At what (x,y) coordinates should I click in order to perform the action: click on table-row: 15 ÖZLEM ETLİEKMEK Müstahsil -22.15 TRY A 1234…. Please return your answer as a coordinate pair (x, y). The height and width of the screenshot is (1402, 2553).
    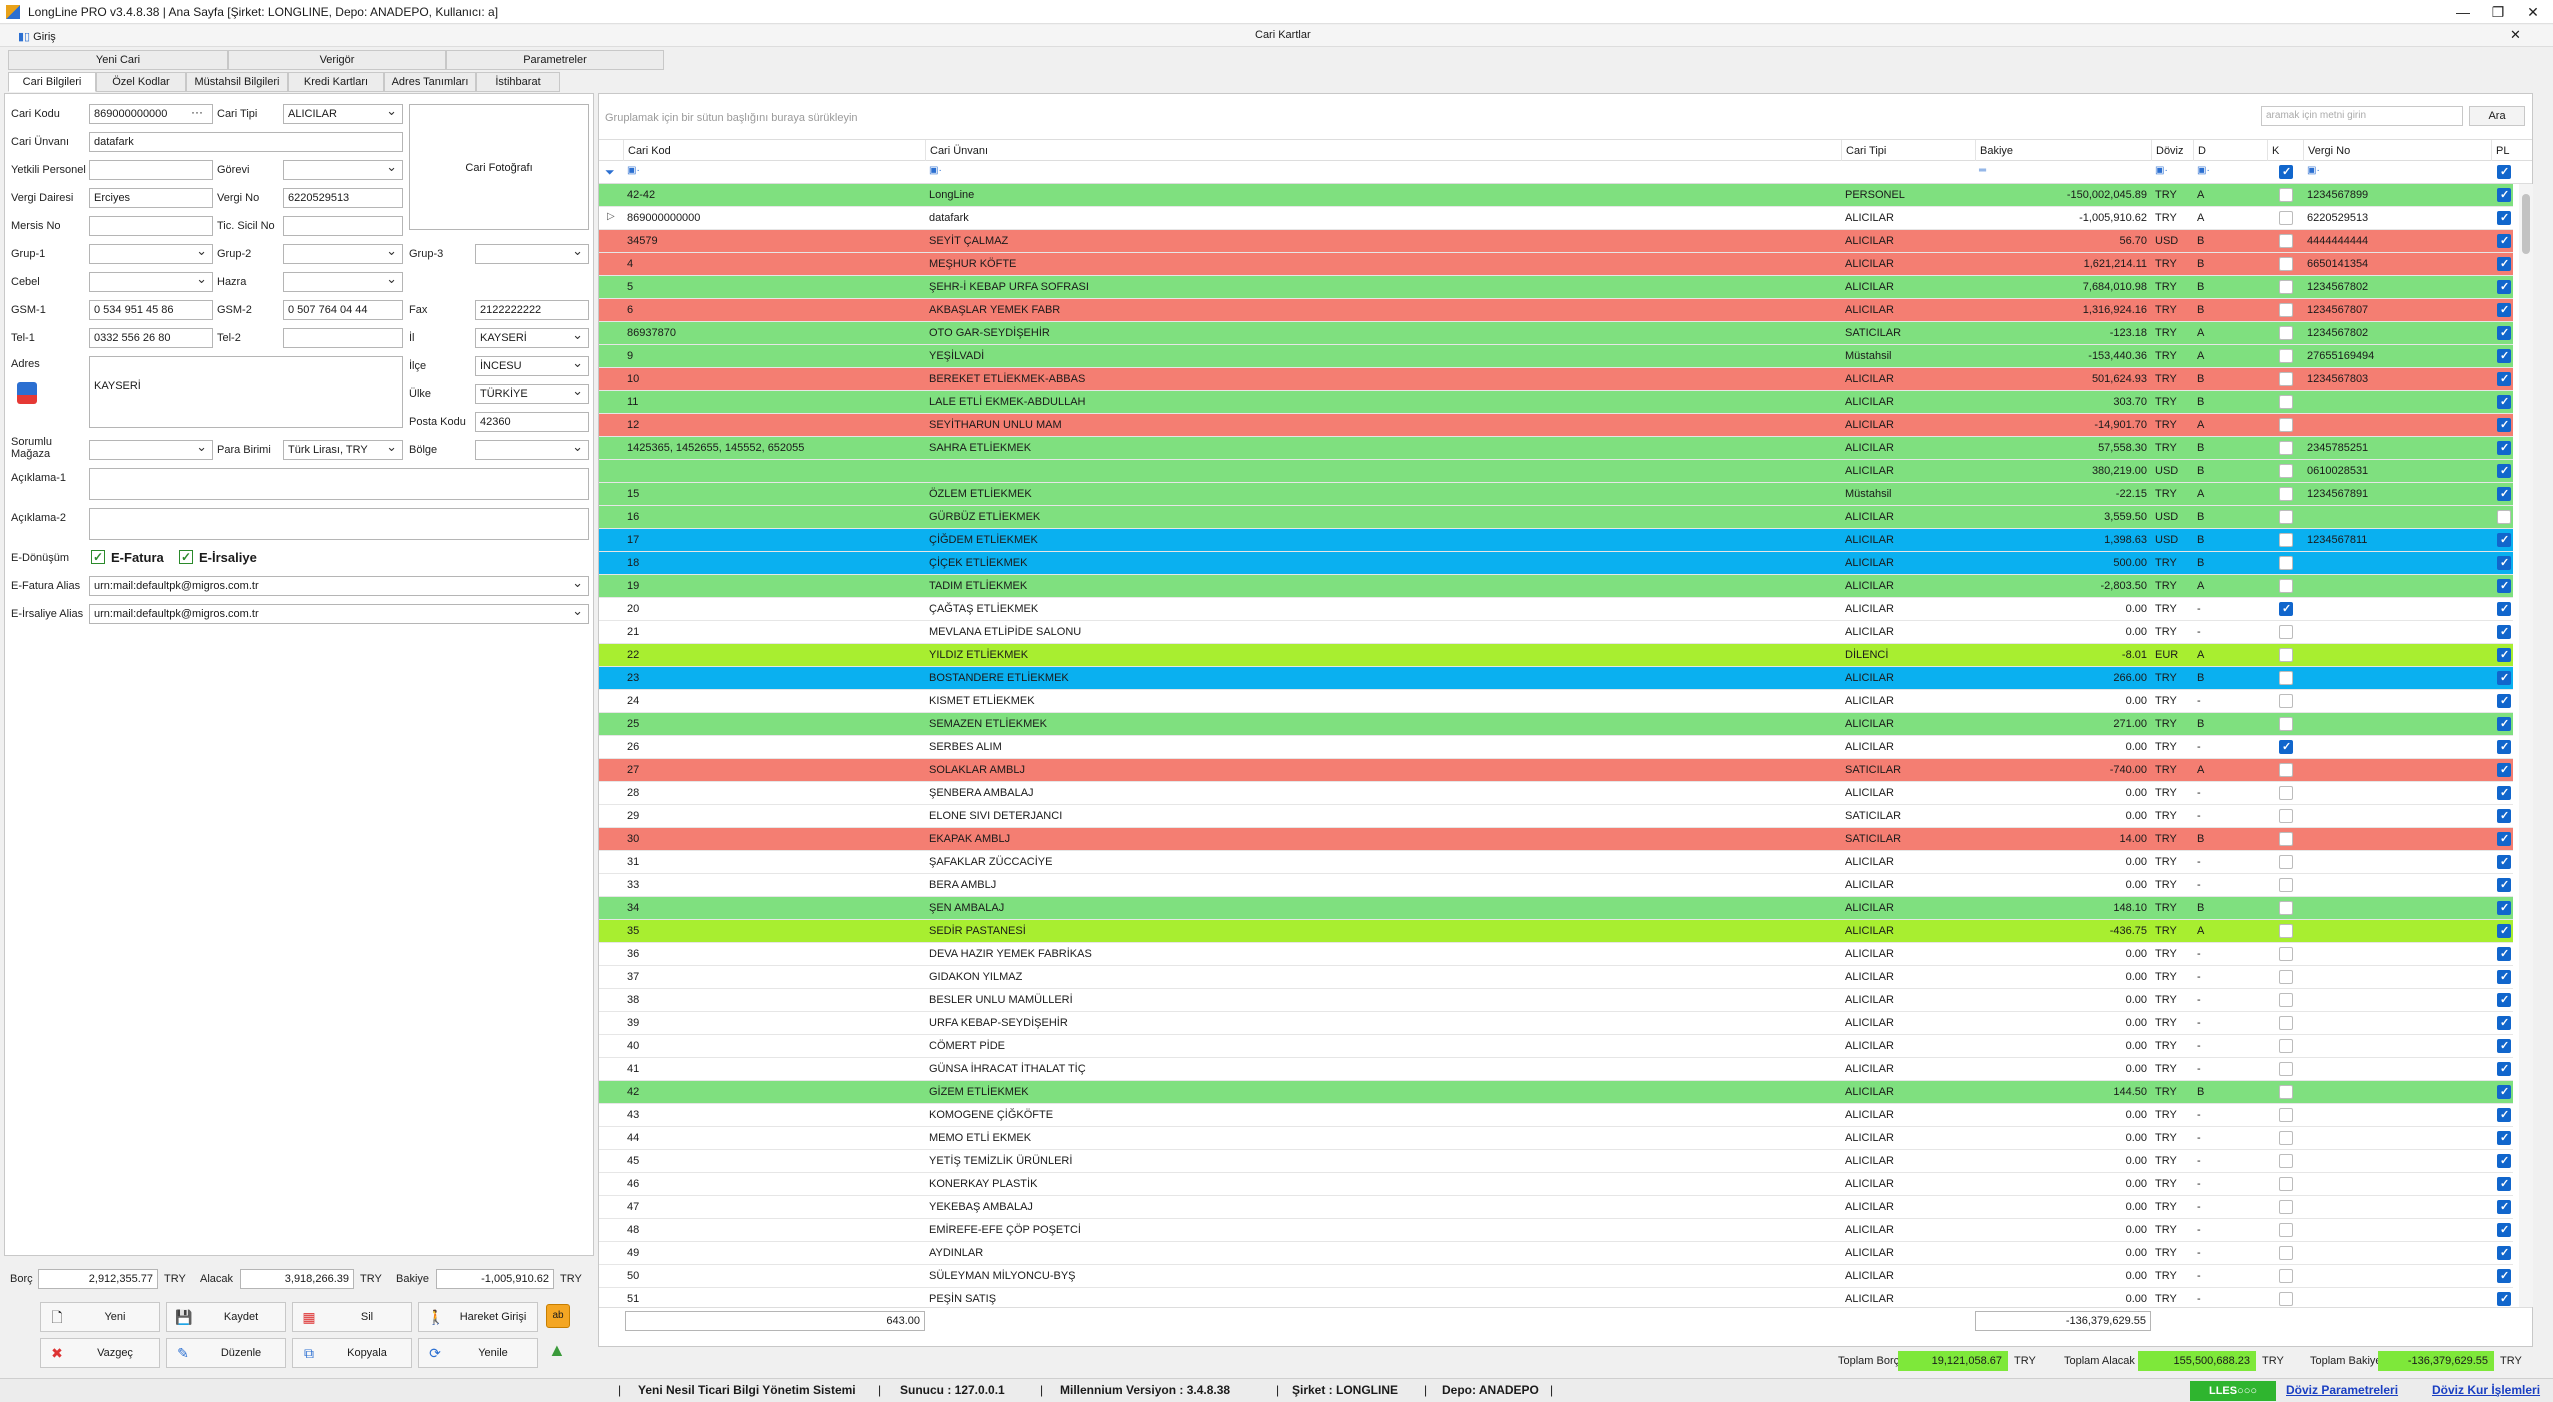
    Looking at the image, I should click on (1556, 494).